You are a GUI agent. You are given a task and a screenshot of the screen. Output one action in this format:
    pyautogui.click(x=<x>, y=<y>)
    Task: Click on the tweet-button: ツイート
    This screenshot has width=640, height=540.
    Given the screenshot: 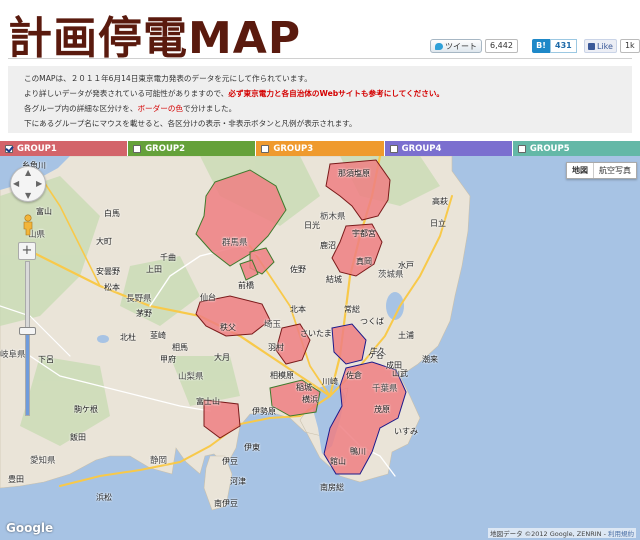 What is the action you would take?
    pyautogui.click(x=456, y=46)
    